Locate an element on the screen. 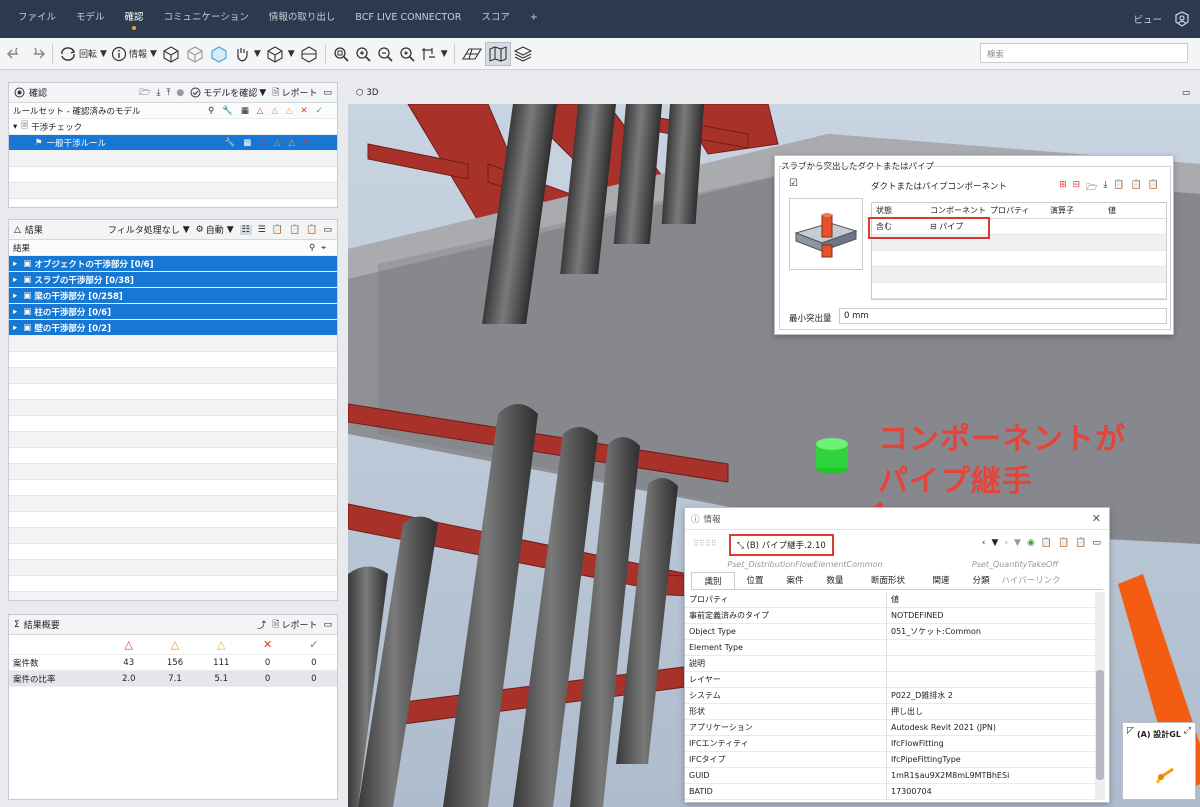 The image size is (1200, 807). export-icon: ⤒ is located at coordinates (168, 93).